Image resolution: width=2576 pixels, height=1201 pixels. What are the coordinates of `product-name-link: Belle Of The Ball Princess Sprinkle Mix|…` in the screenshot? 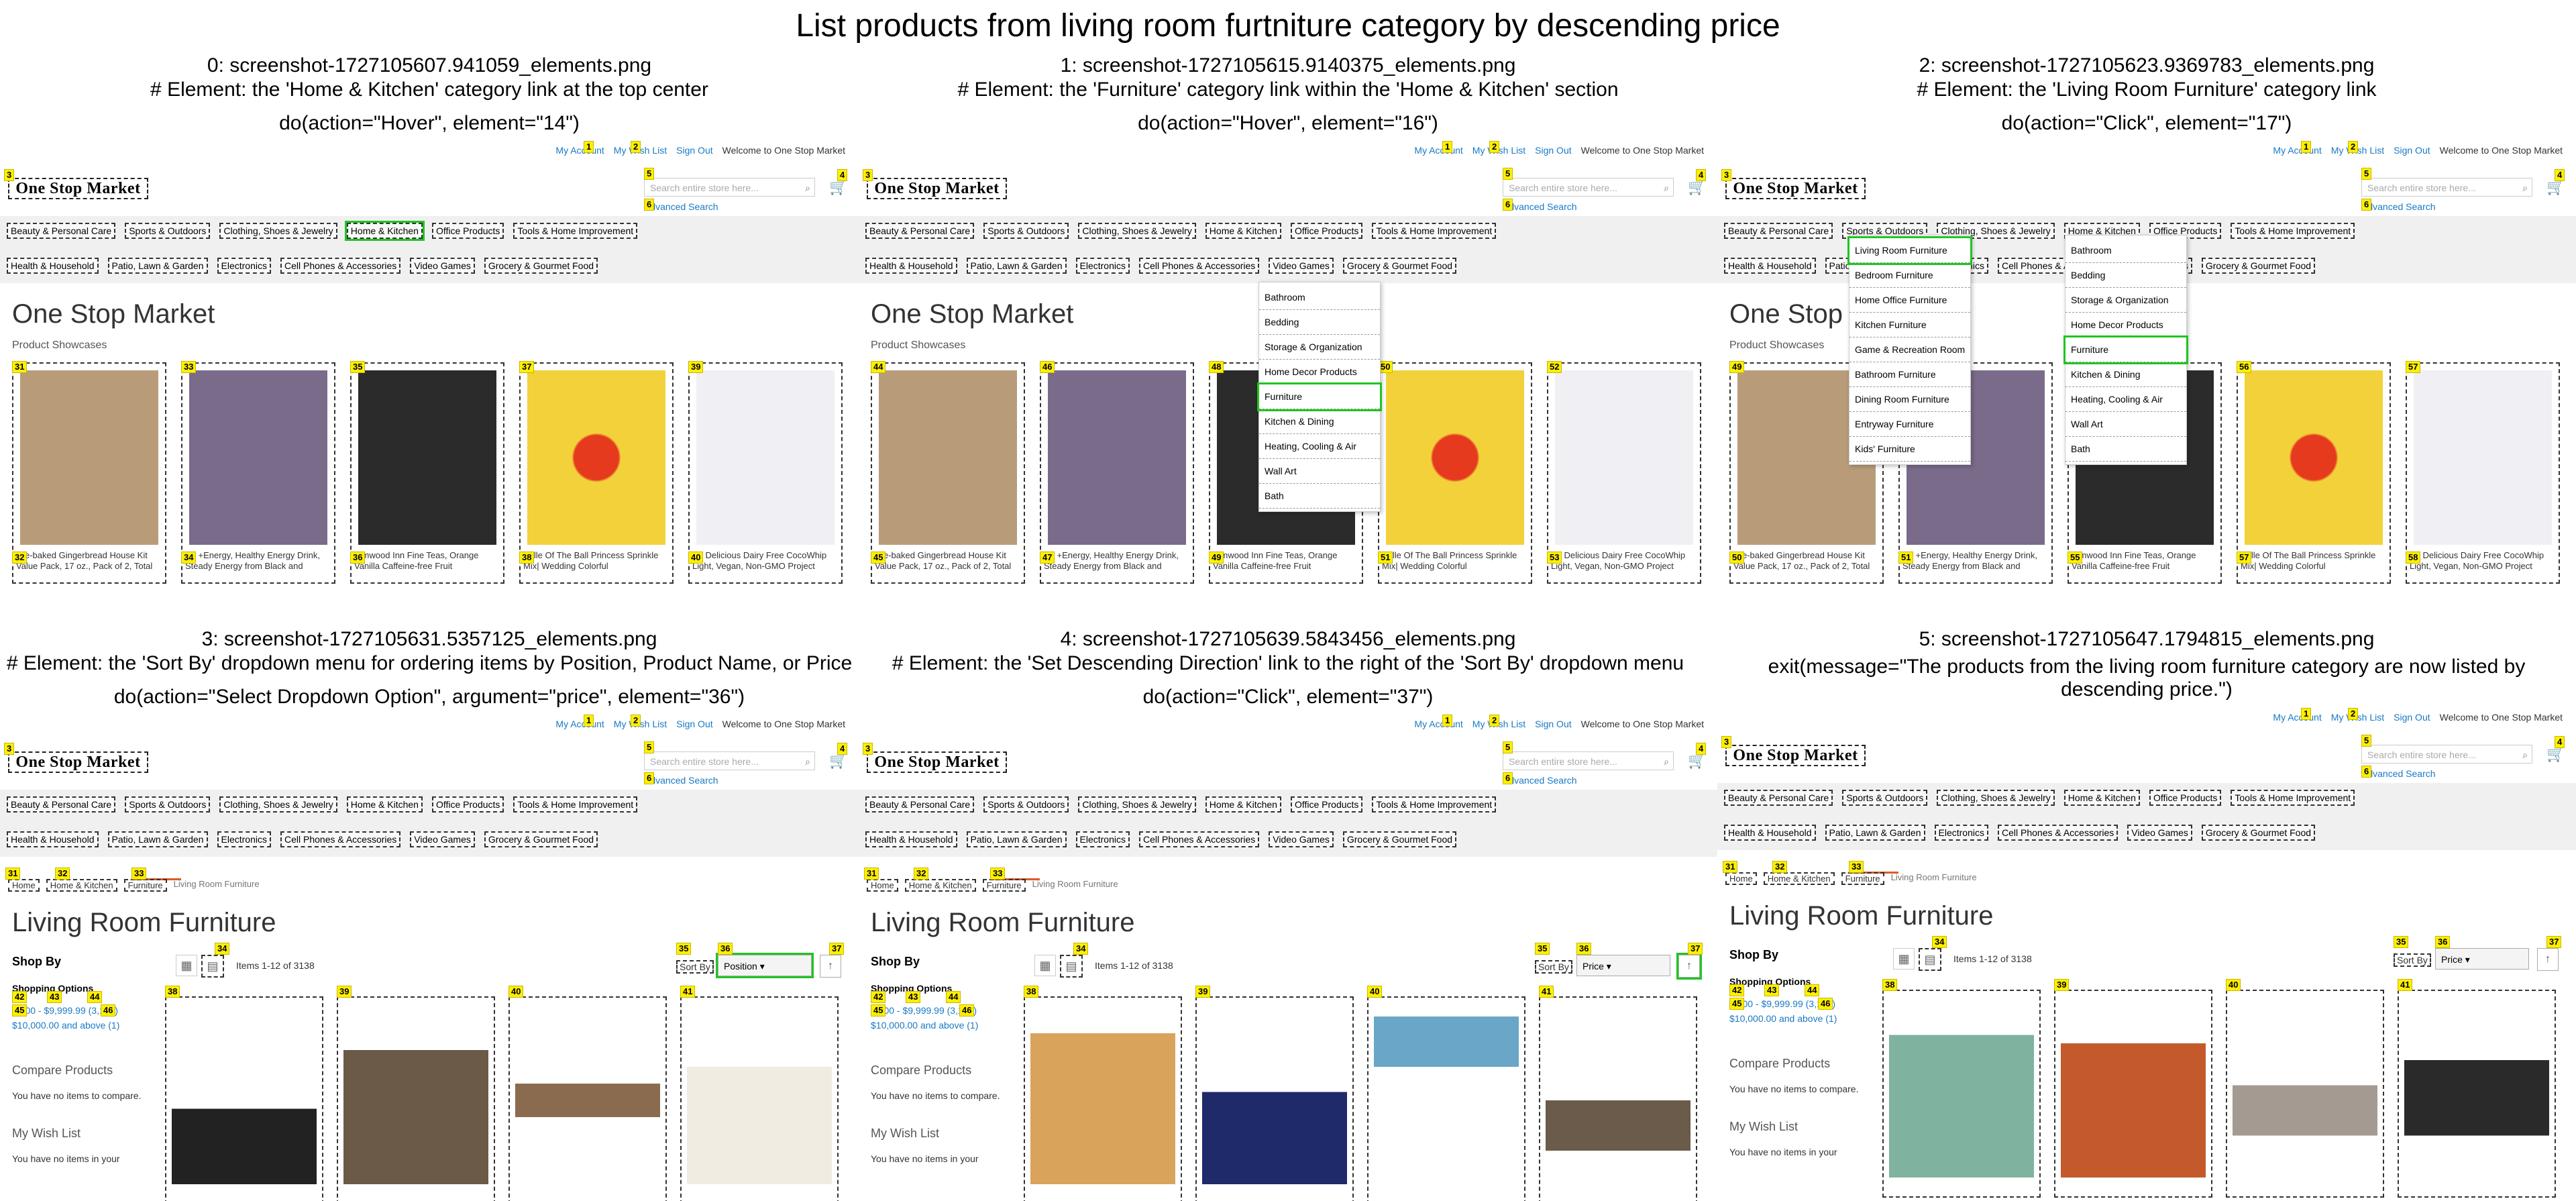 It's located at (2314, 561).